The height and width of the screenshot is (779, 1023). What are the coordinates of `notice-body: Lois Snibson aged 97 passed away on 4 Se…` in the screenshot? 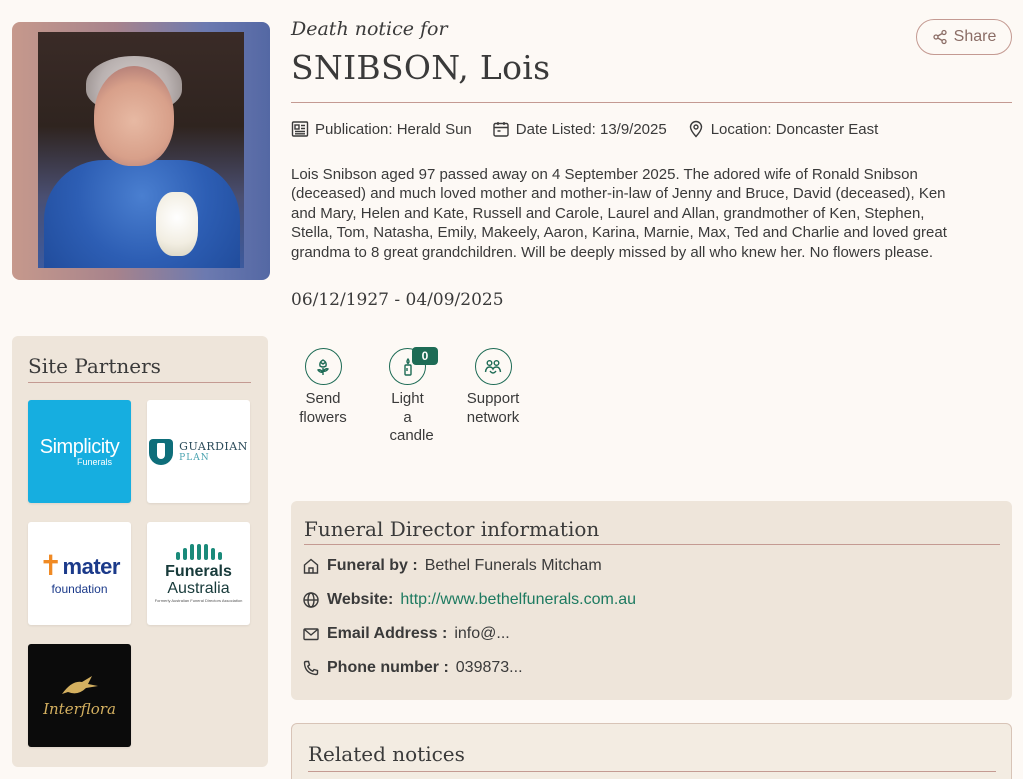 It's located at (619, 213).